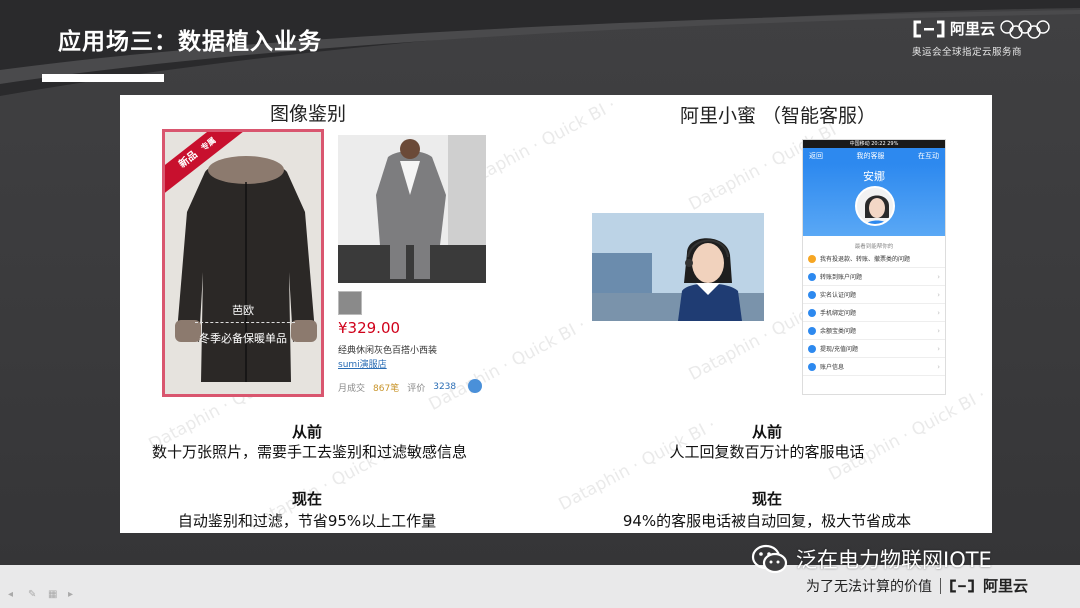  I want to click on header-logo: 阿里云 奥运会全球指定云服务商, so click(987, 40).